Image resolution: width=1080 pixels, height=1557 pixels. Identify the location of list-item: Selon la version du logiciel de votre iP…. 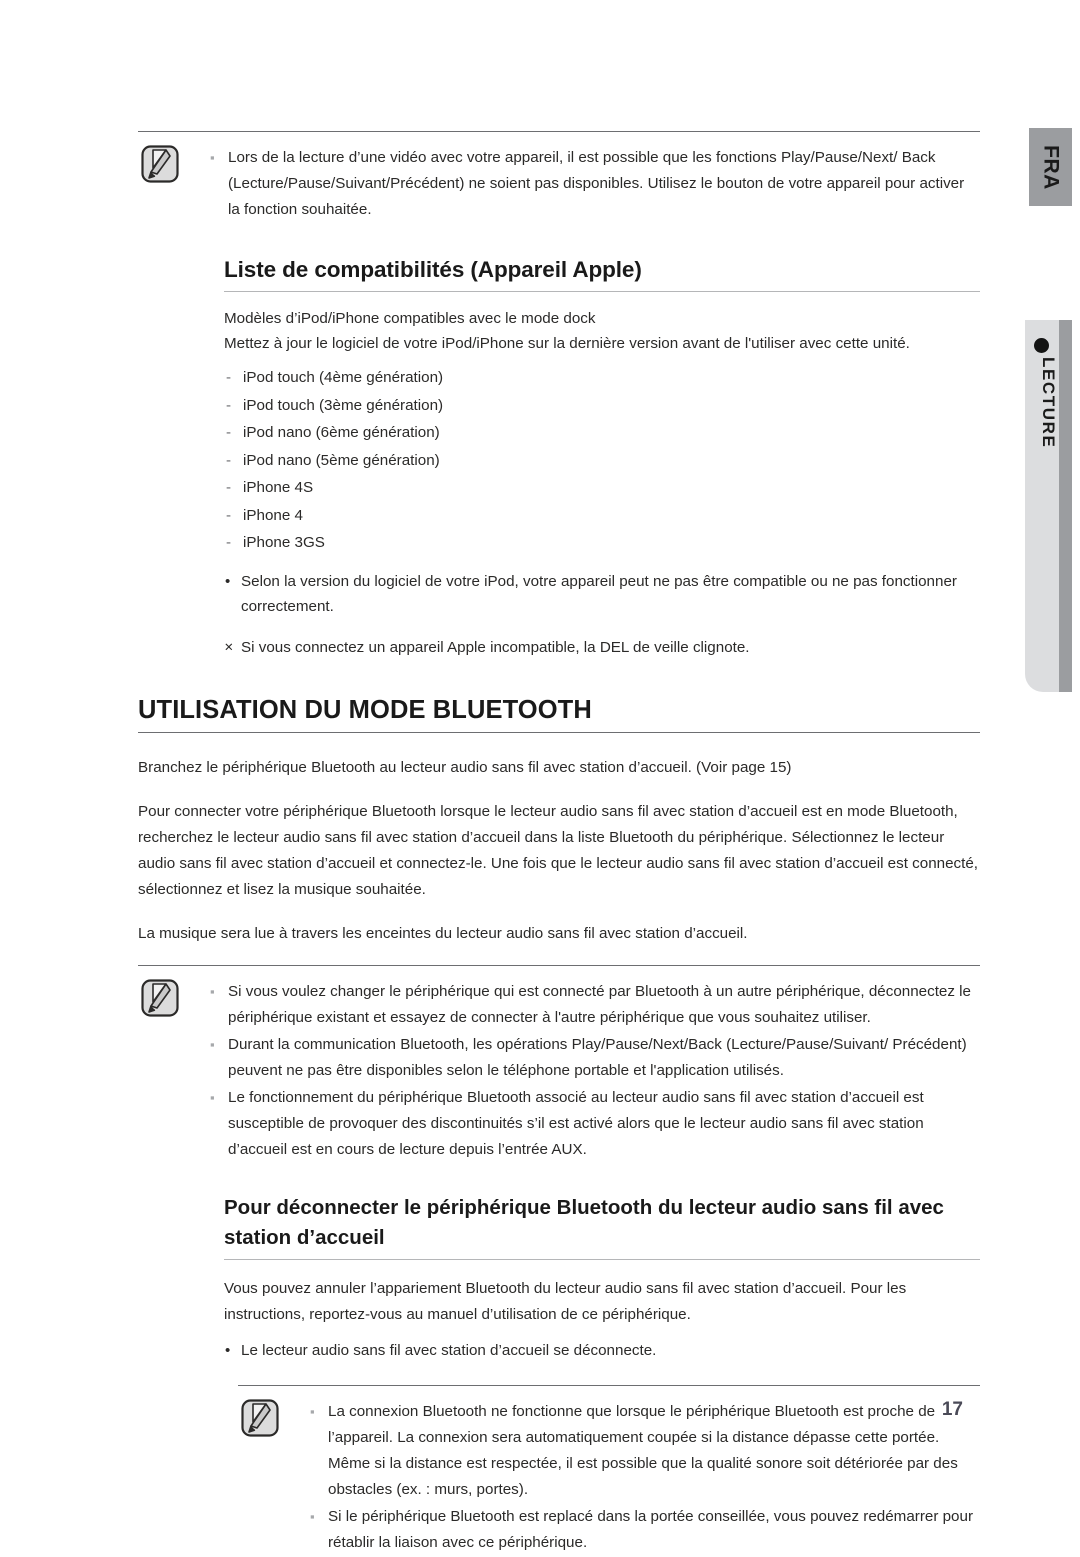
(602, 594).